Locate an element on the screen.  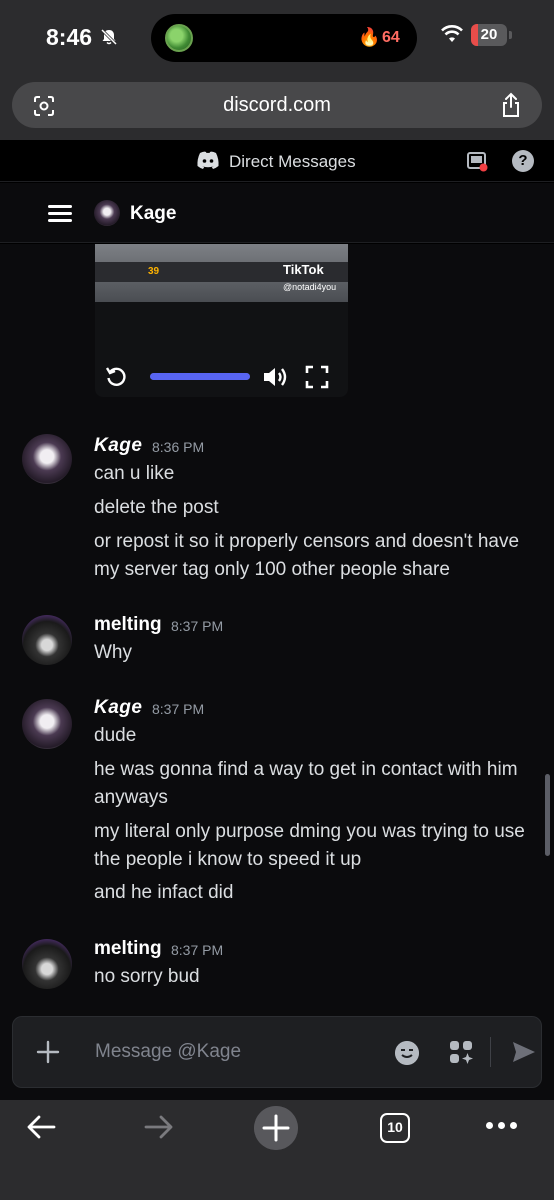
more-icon is located at coordinates (502, 1127).